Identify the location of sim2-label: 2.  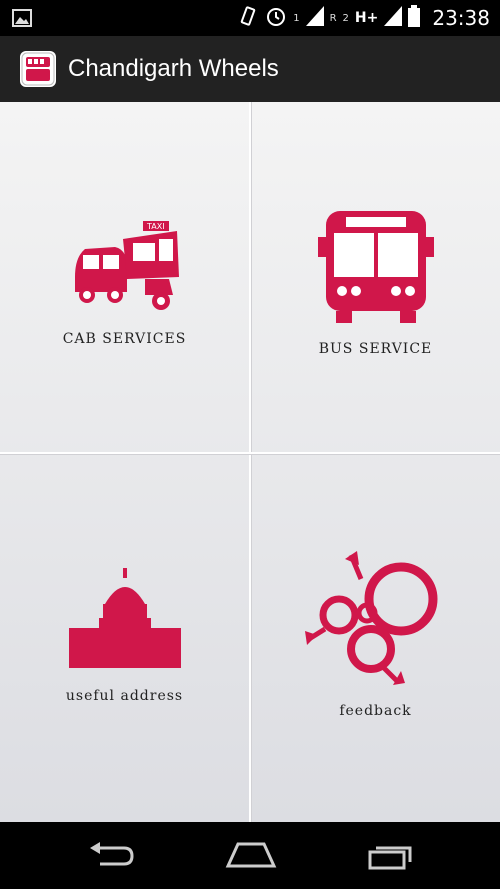
(345, 18).